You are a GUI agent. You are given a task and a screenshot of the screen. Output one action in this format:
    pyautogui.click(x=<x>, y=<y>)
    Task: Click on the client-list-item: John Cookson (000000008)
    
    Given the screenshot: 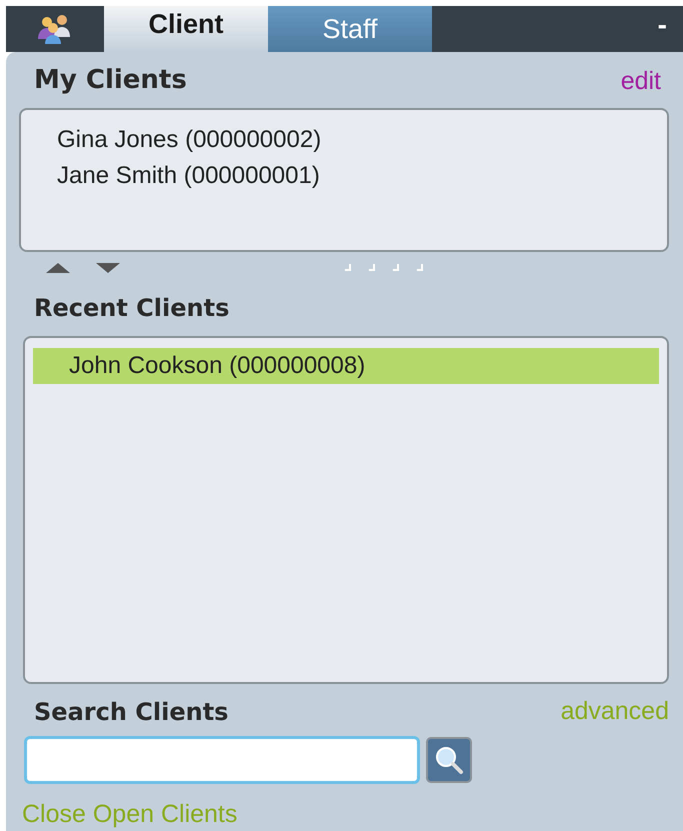 What is the action you would take?
    pyautogui.click(x=346, y=366)
    